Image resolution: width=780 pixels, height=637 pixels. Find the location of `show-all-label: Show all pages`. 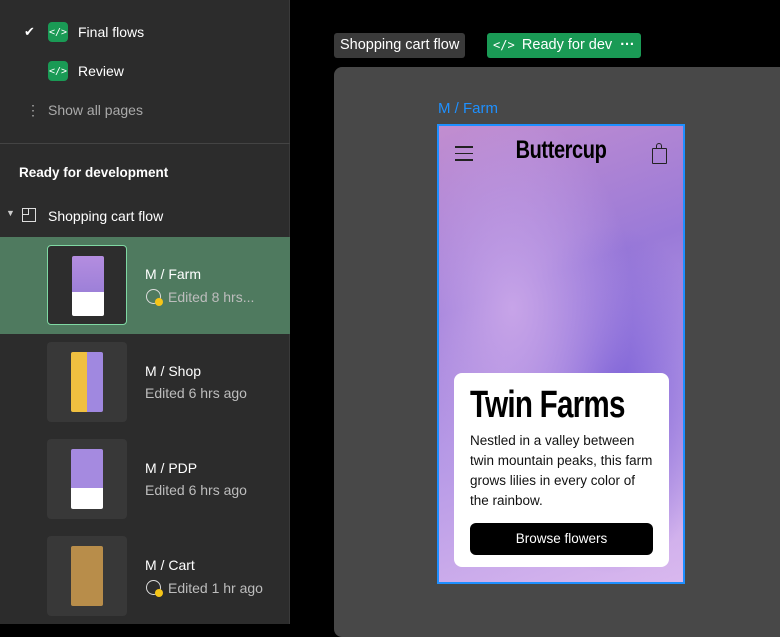

show-all-label: Show all pages is located at coordinates (95, 110).